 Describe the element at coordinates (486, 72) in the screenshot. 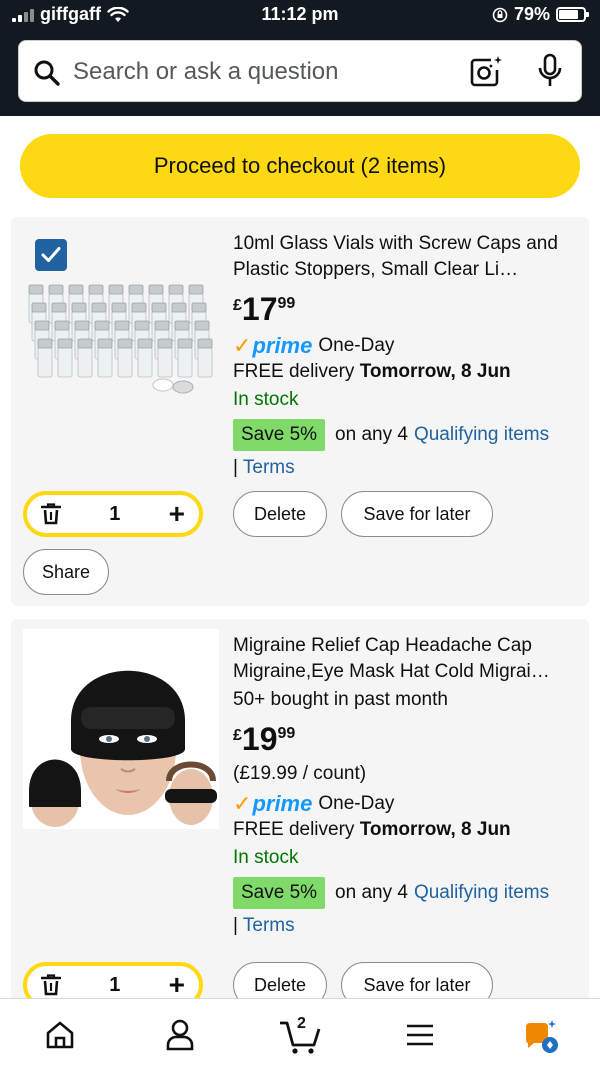

I see `camera-icon` at that location.